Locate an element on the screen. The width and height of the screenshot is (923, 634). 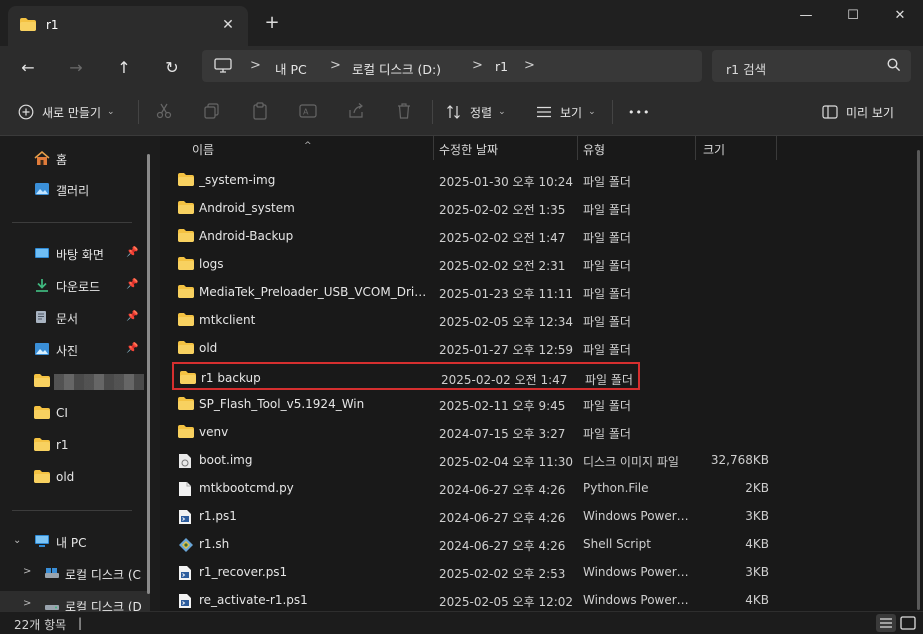
address-bar: > 내 PC > 로컬 디스크 (D:) > r1 > is located at coordinates (452, 66).